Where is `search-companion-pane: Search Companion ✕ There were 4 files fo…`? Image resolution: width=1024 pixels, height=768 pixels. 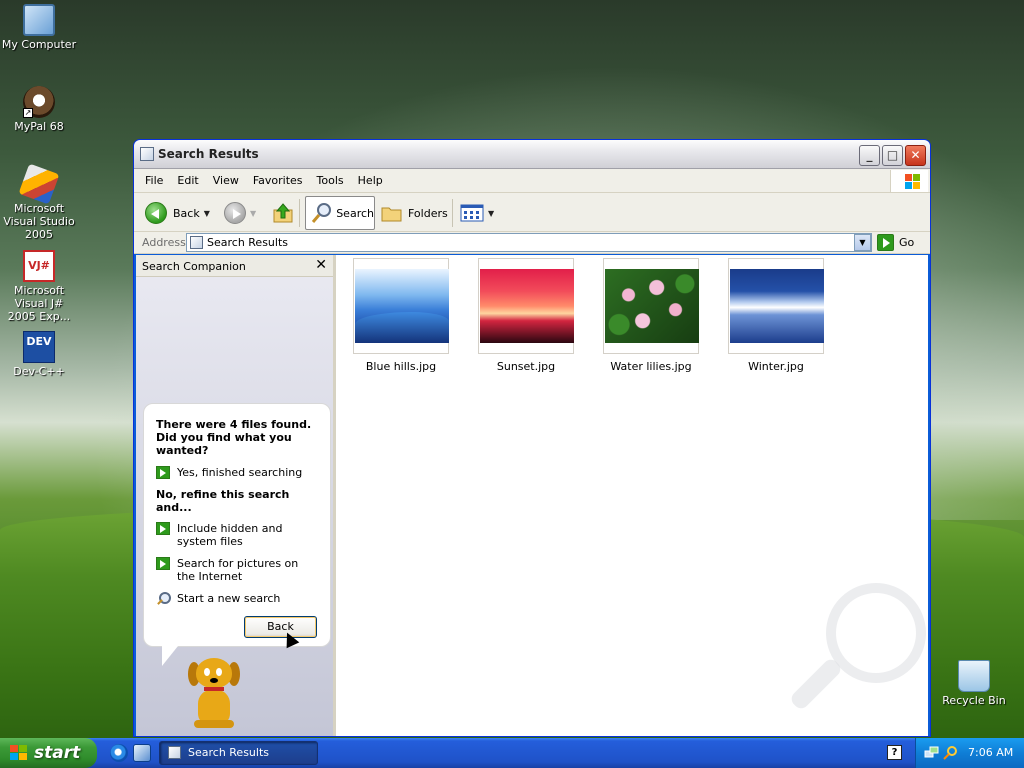
search-companion-pane: Search Companion ✕ There were 4 files fo… is located at coordinates (236, 495).